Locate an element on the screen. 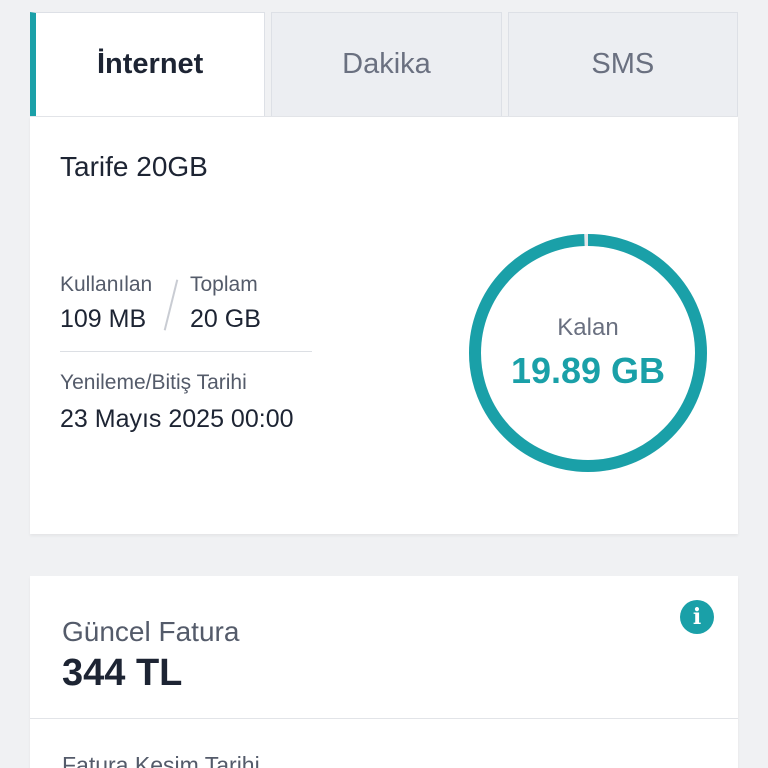 This screenshot has height=768, width=768. remaining-ring: Kalan 19.89 GB is located at coordinates (588, 353).